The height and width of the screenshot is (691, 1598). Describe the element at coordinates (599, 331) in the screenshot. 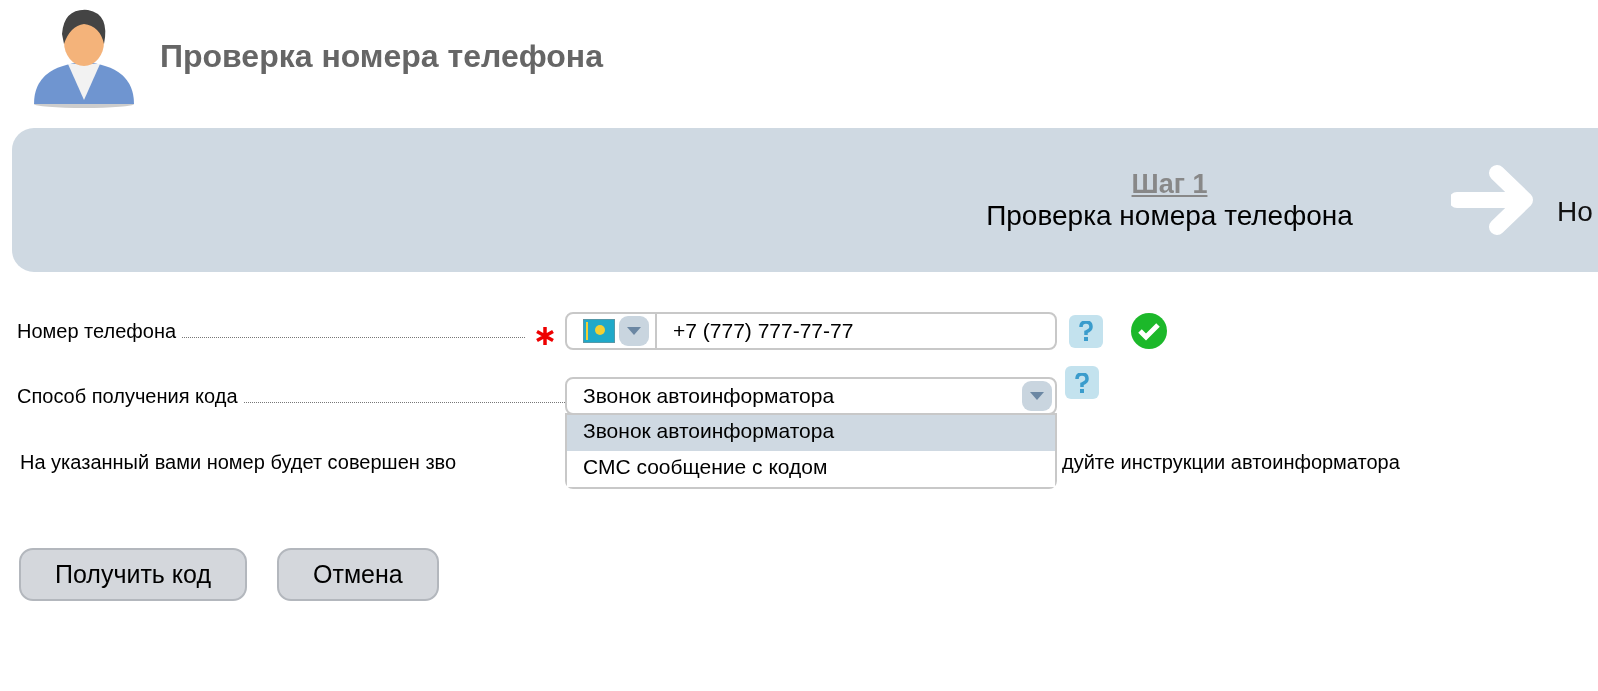

I see `flag-icon` at that location.